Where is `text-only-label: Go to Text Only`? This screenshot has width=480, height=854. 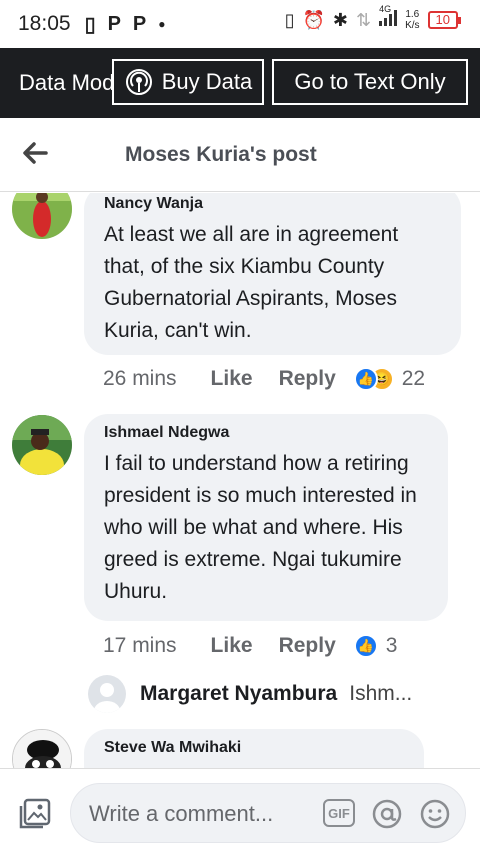 text-only-label: Go to Text Only is located at coordinates (370, 81).